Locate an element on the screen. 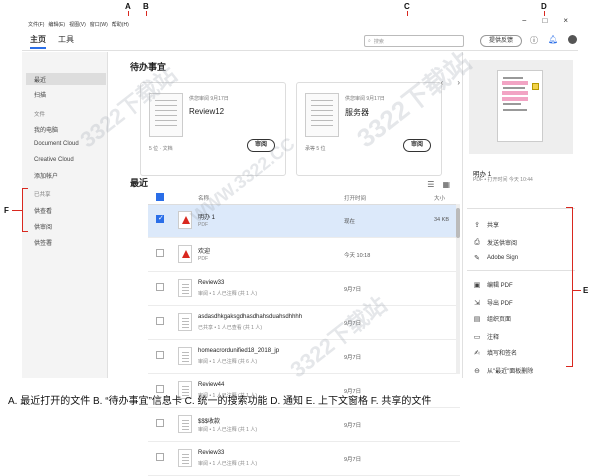 Image resolution: width=600 pixels, height=476 pixels. tab-home: 主页 is located at coordinates (38, 41).